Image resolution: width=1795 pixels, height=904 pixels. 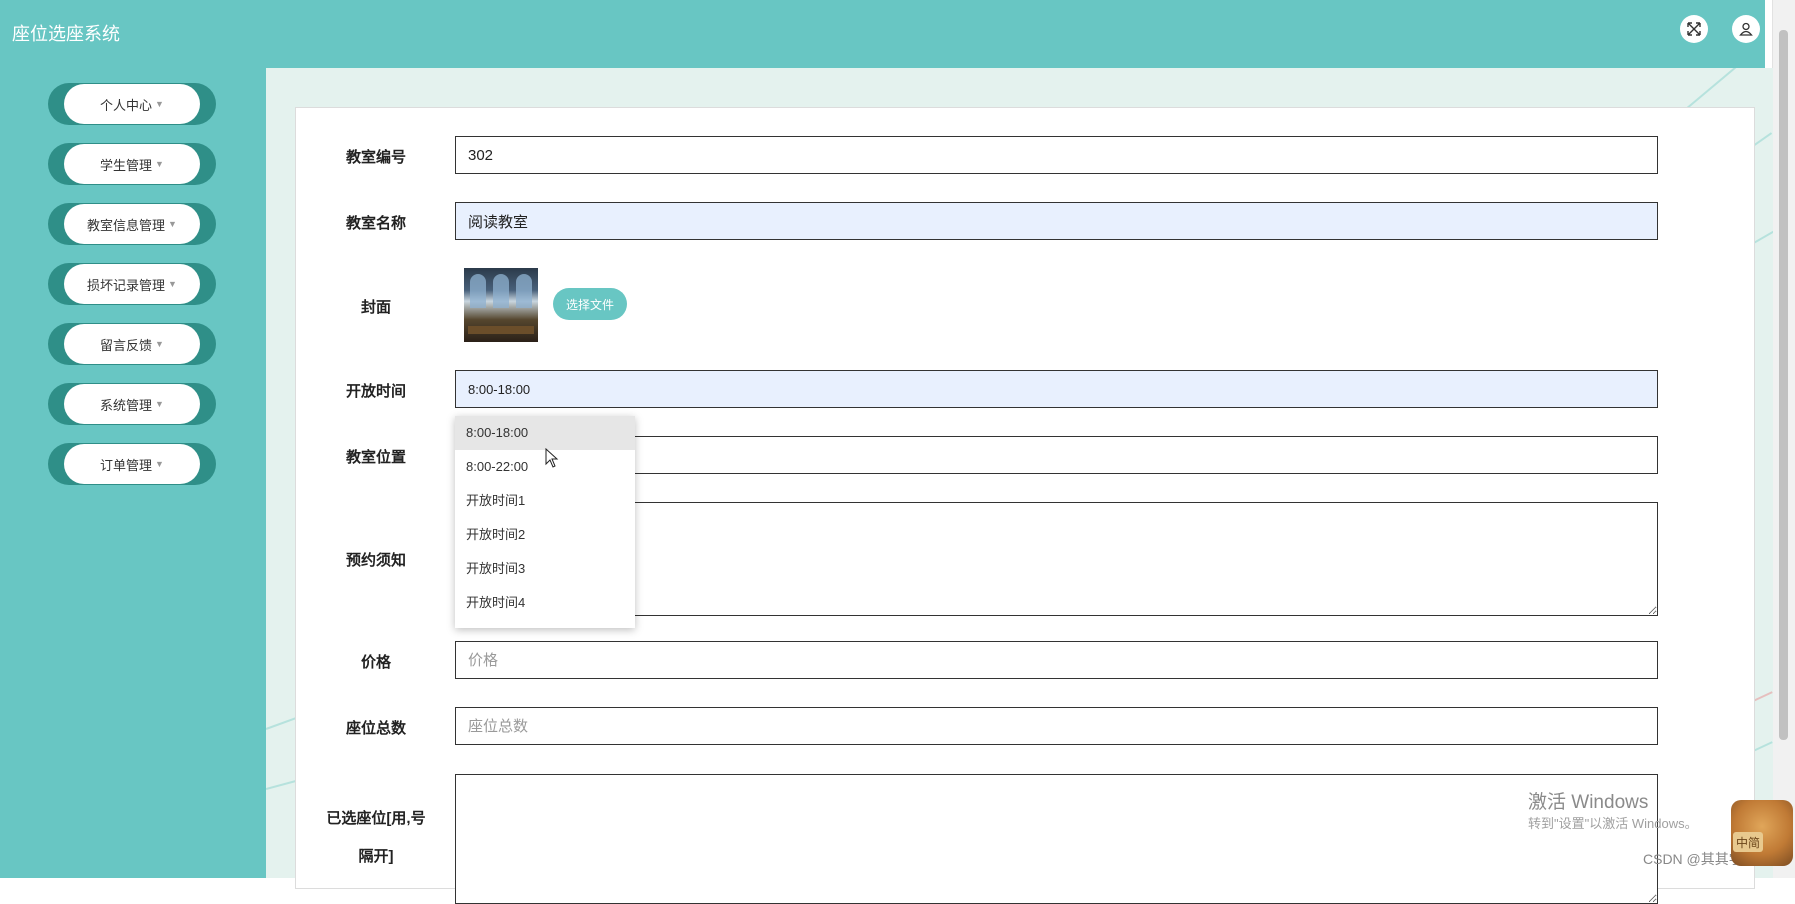 What do you see at coordinates (126, 345) in the screenshot?
I see `sidebar-item-label: 留言反馈` at bounding box center [126, 345].